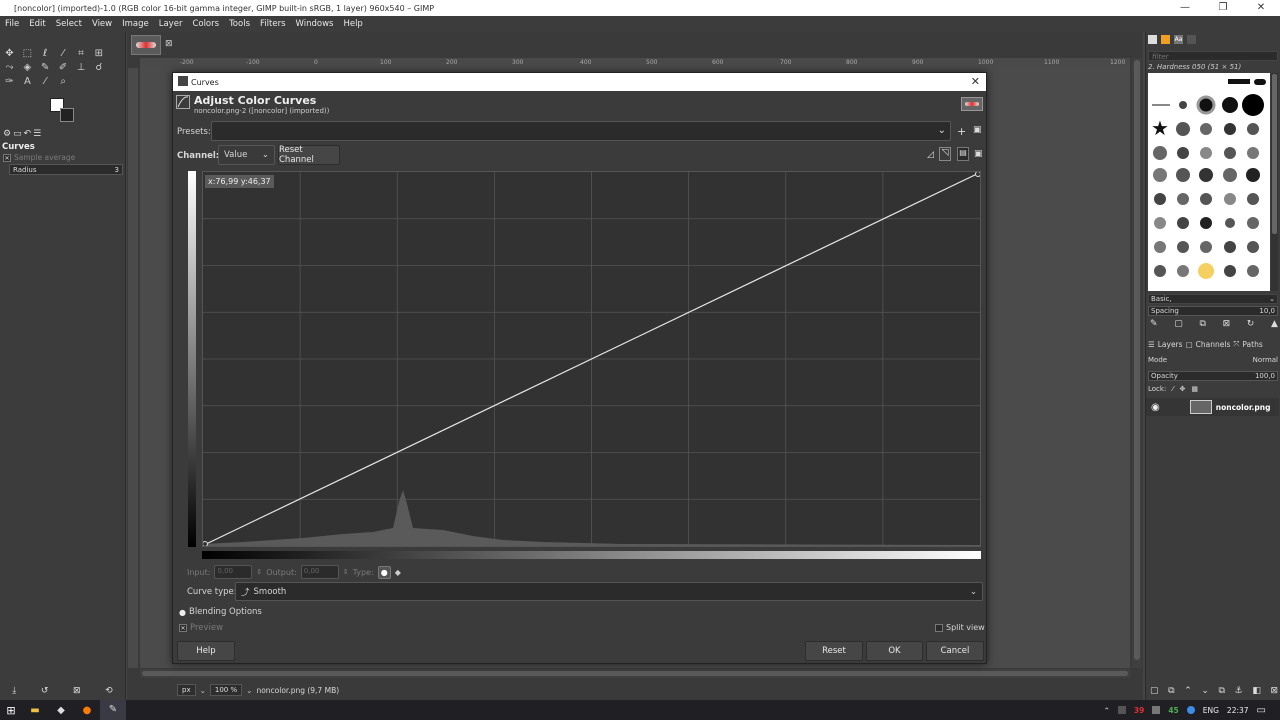 Image resolution: width=1280 pixels, height=720 pixels. What do you see at coordinates (1137, 360) in the screenshot?
I see `vertical-scrollbar-thumb` at bounding box center [1137, 360].